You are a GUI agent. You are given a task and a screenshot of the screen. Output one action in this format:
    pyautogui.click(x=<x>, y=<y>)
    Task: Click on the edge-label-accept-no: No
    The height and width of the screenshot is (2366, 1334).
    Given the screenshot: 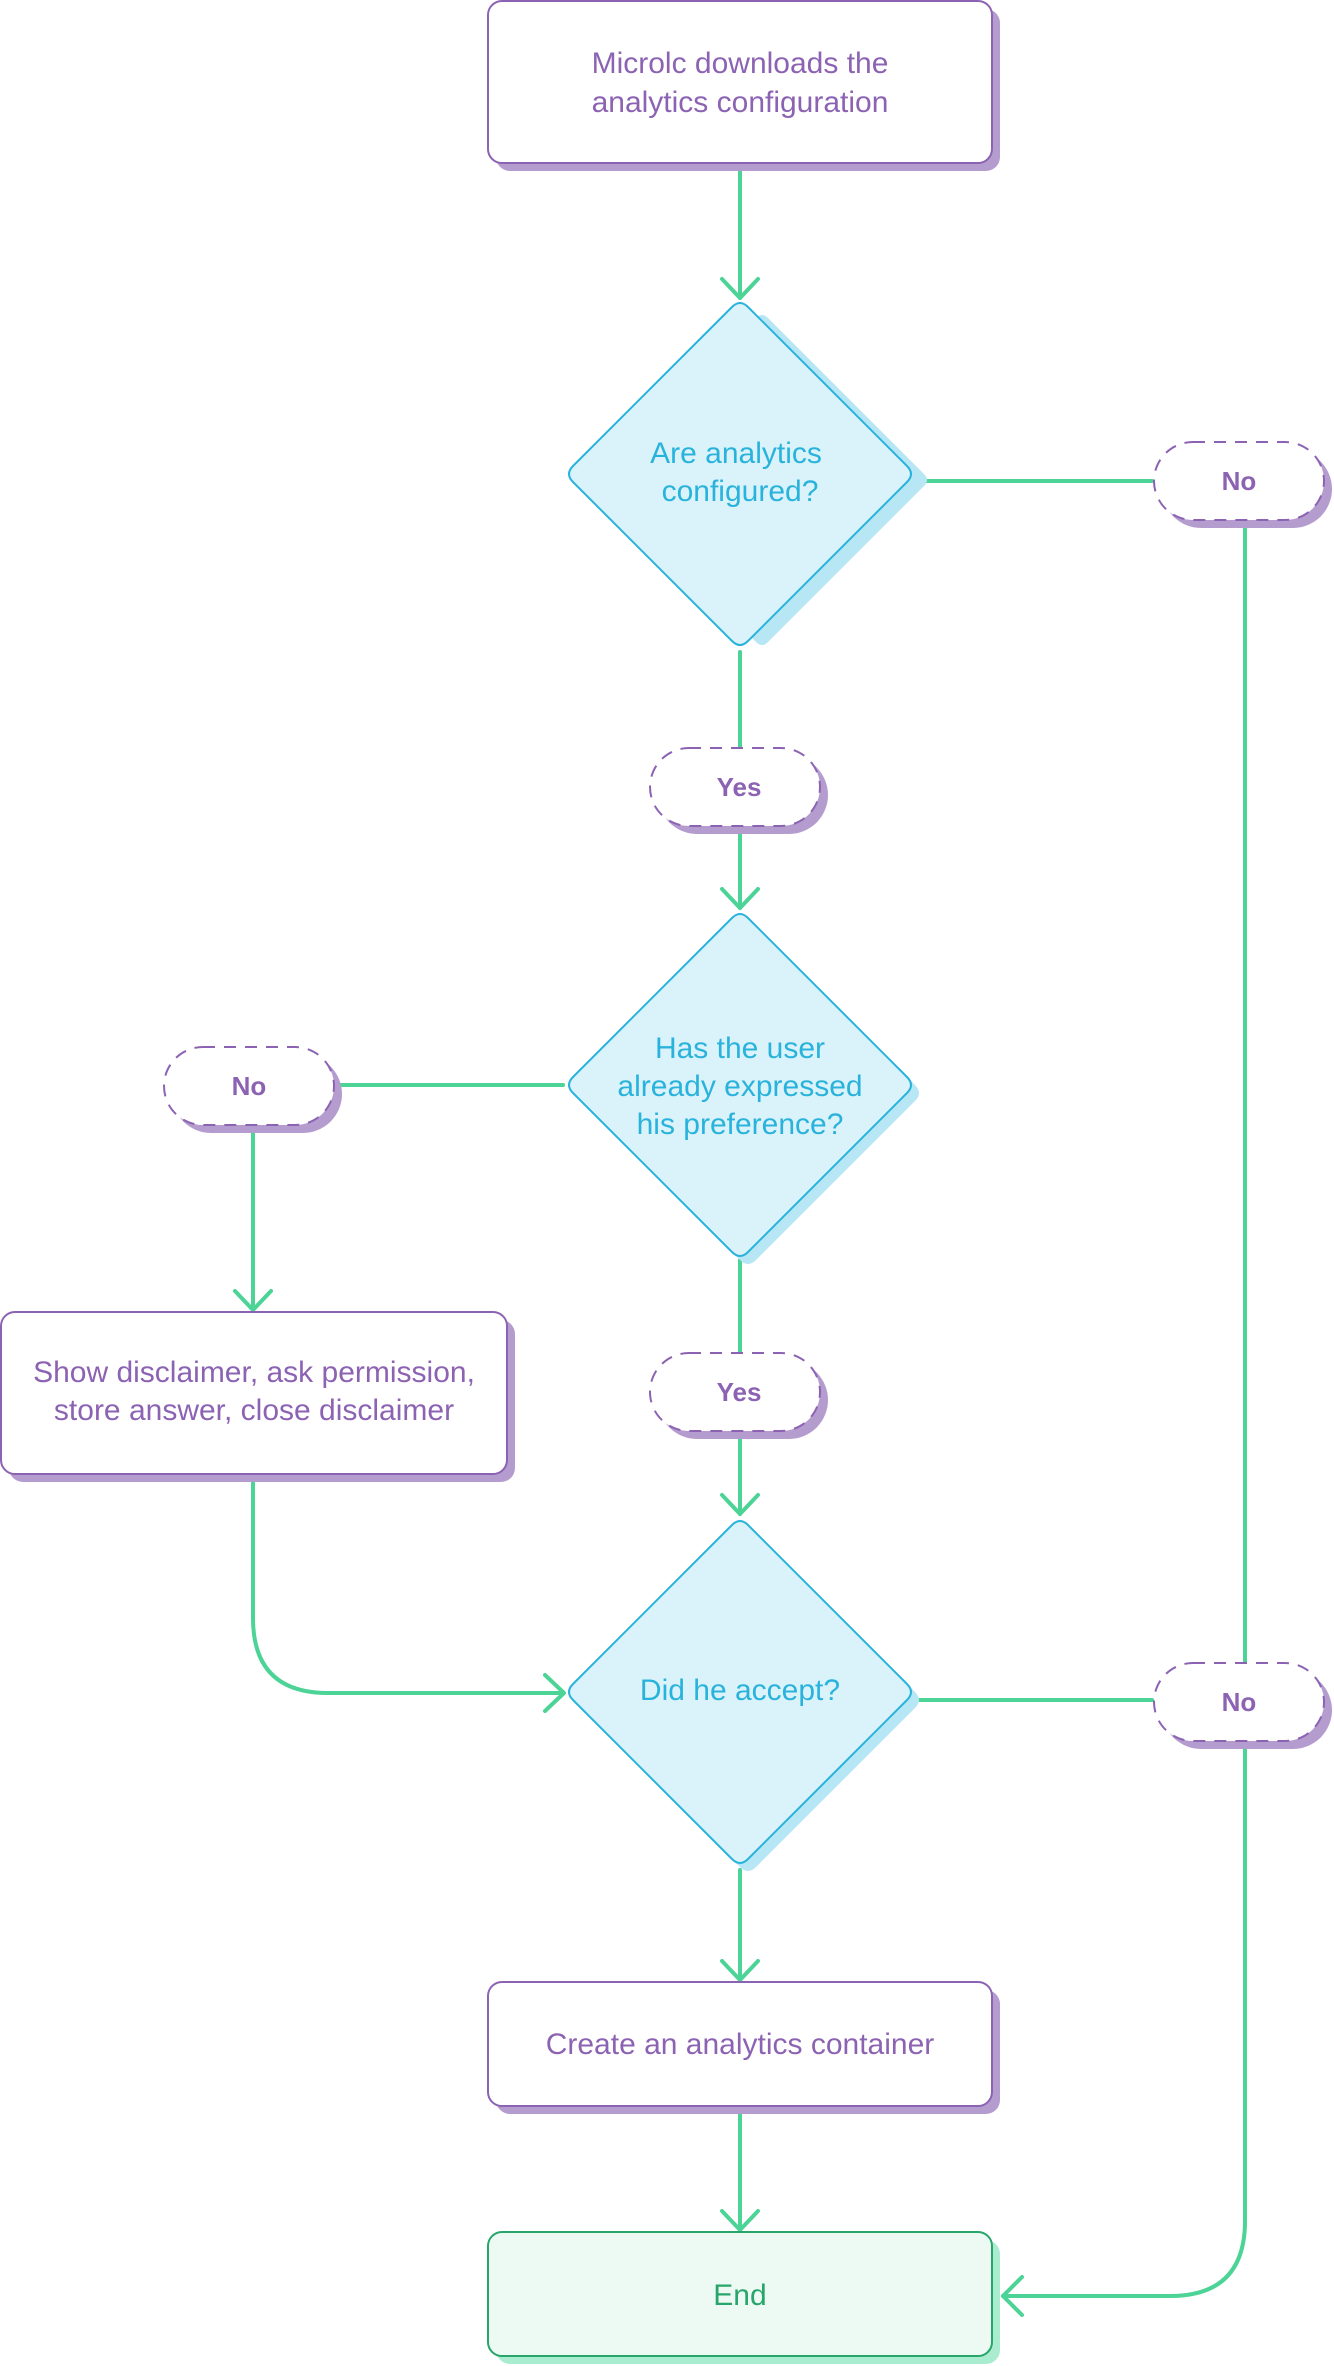 What is the action you would take?
    pyautogui.click(x=1242, y=1705)
    